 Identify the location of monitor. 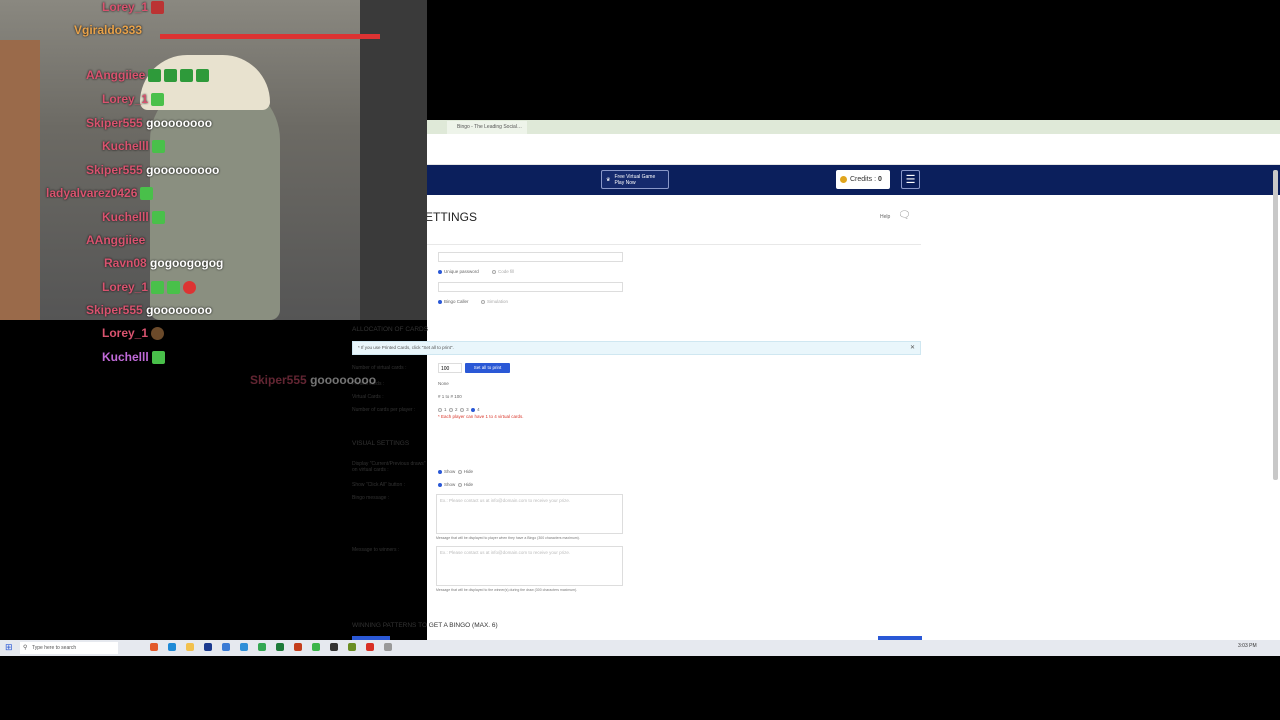
(393, 160).